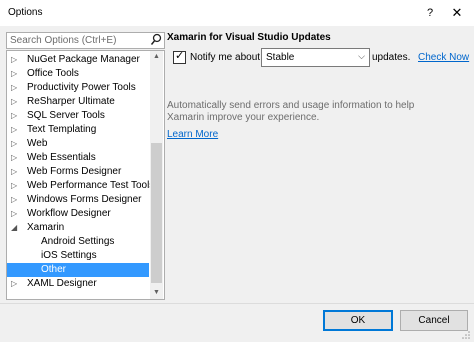 The height and width of the screenshot is (342, 474). I want to click on tree-scrollbar: ▲ ▼, so click(156, 175).